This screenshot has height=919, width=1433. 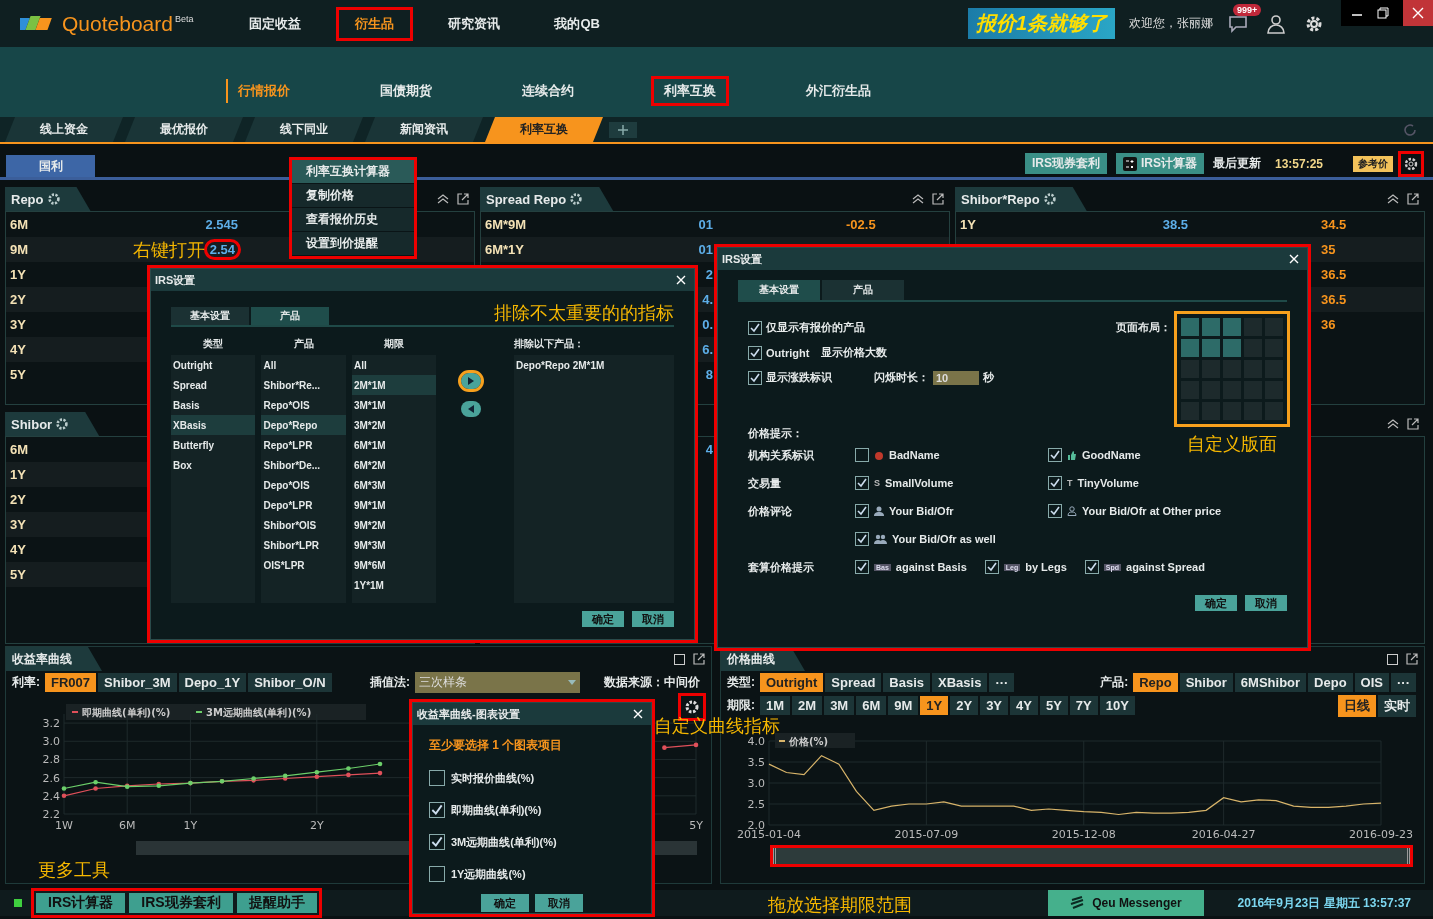 I want to click on rate-label: 利率:, so click(x=26, y=682).